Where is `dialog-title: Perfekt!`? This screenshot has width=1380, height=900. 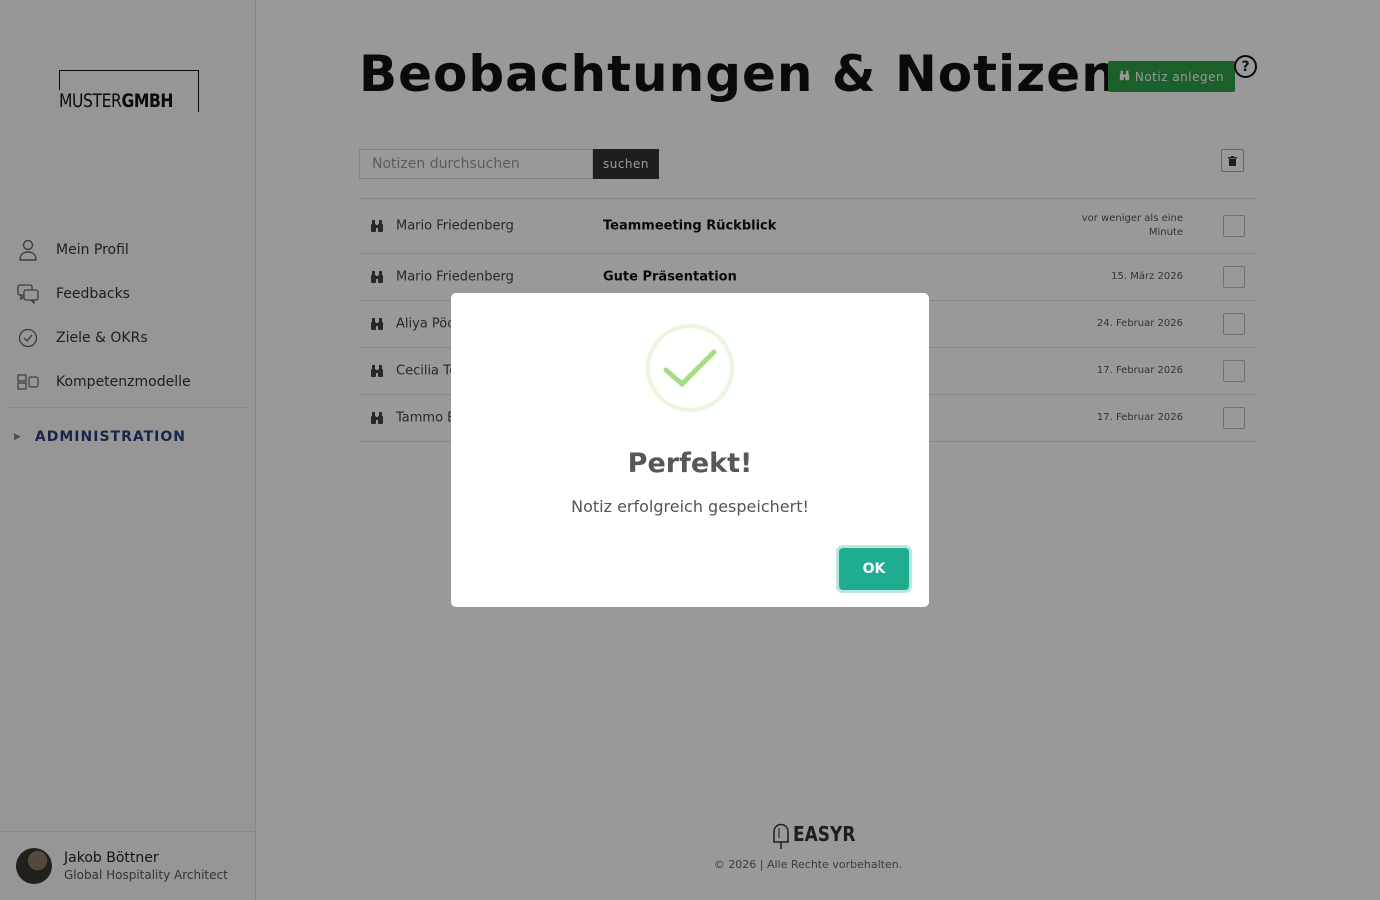
dialog-title: Perfekt! is located at coordinates (690, 463).